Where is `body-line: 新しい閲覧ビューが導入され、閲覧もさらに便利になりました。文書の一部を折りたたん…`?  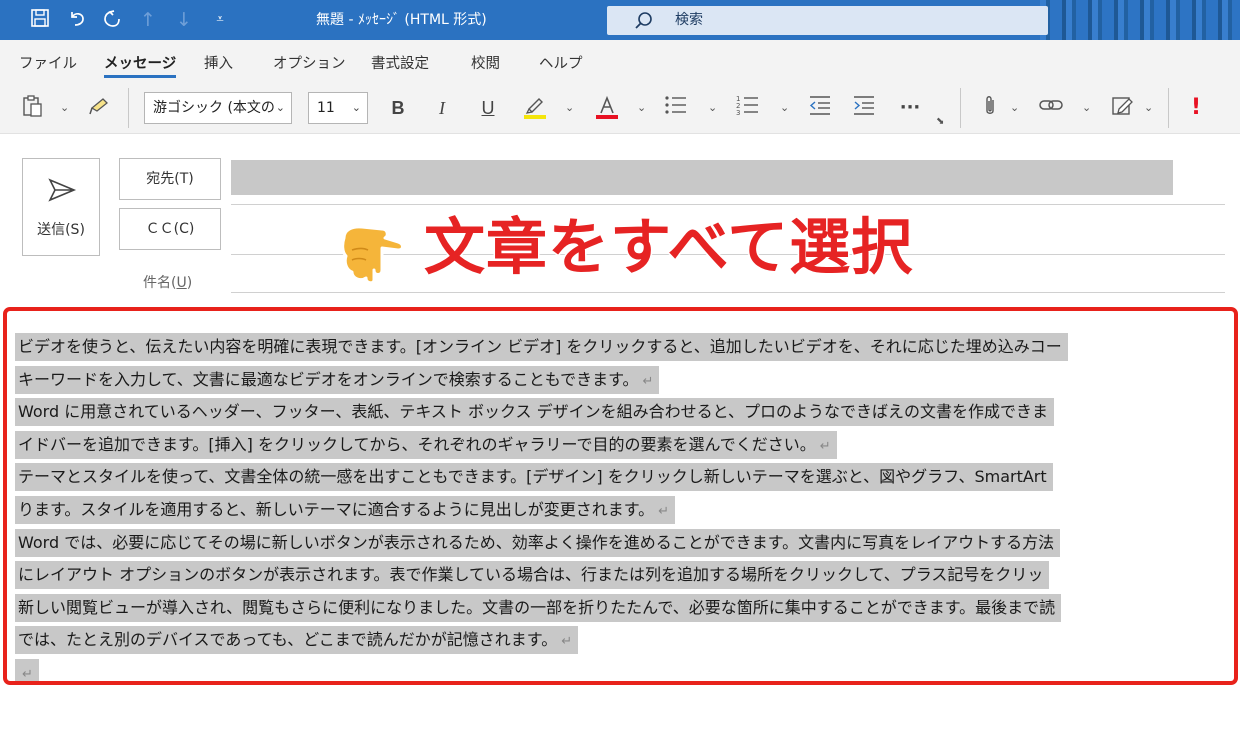
body-line: 新しい閲覧ビューが導入され、閲覧もさらに便利になりました。文書の一部を折りたたん… is located at coordinates (624, 608).